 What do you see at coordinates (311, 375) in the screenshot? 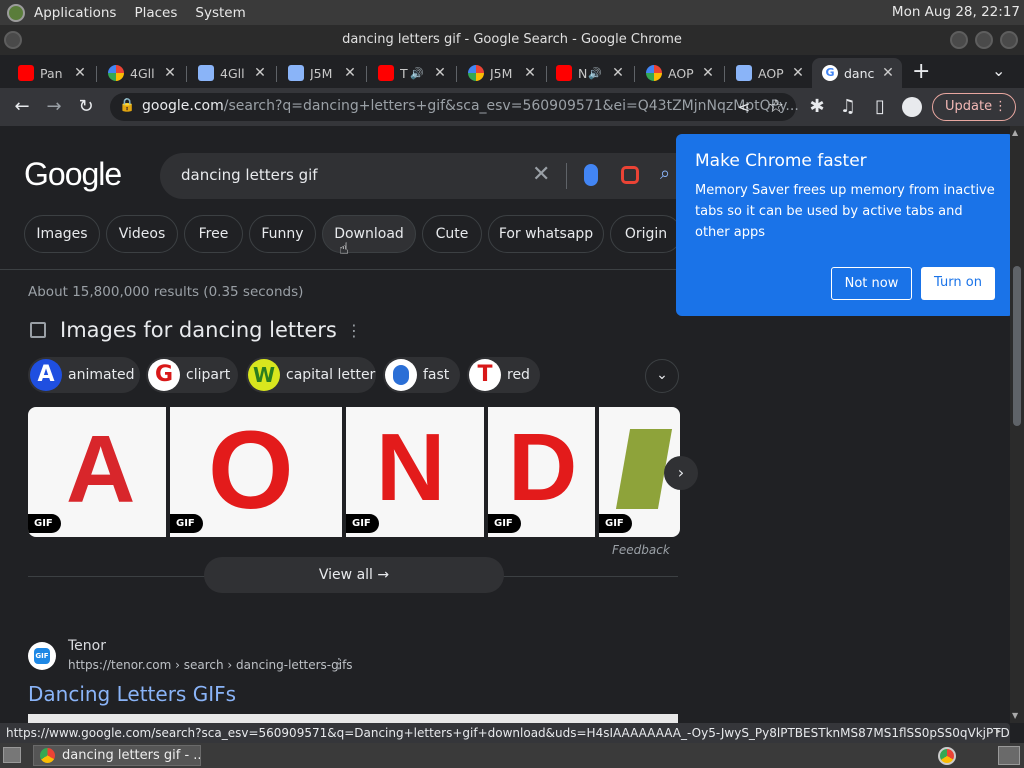
I see `suggestion-capital-letter: W capital letter` at bounding box center [311, 375].